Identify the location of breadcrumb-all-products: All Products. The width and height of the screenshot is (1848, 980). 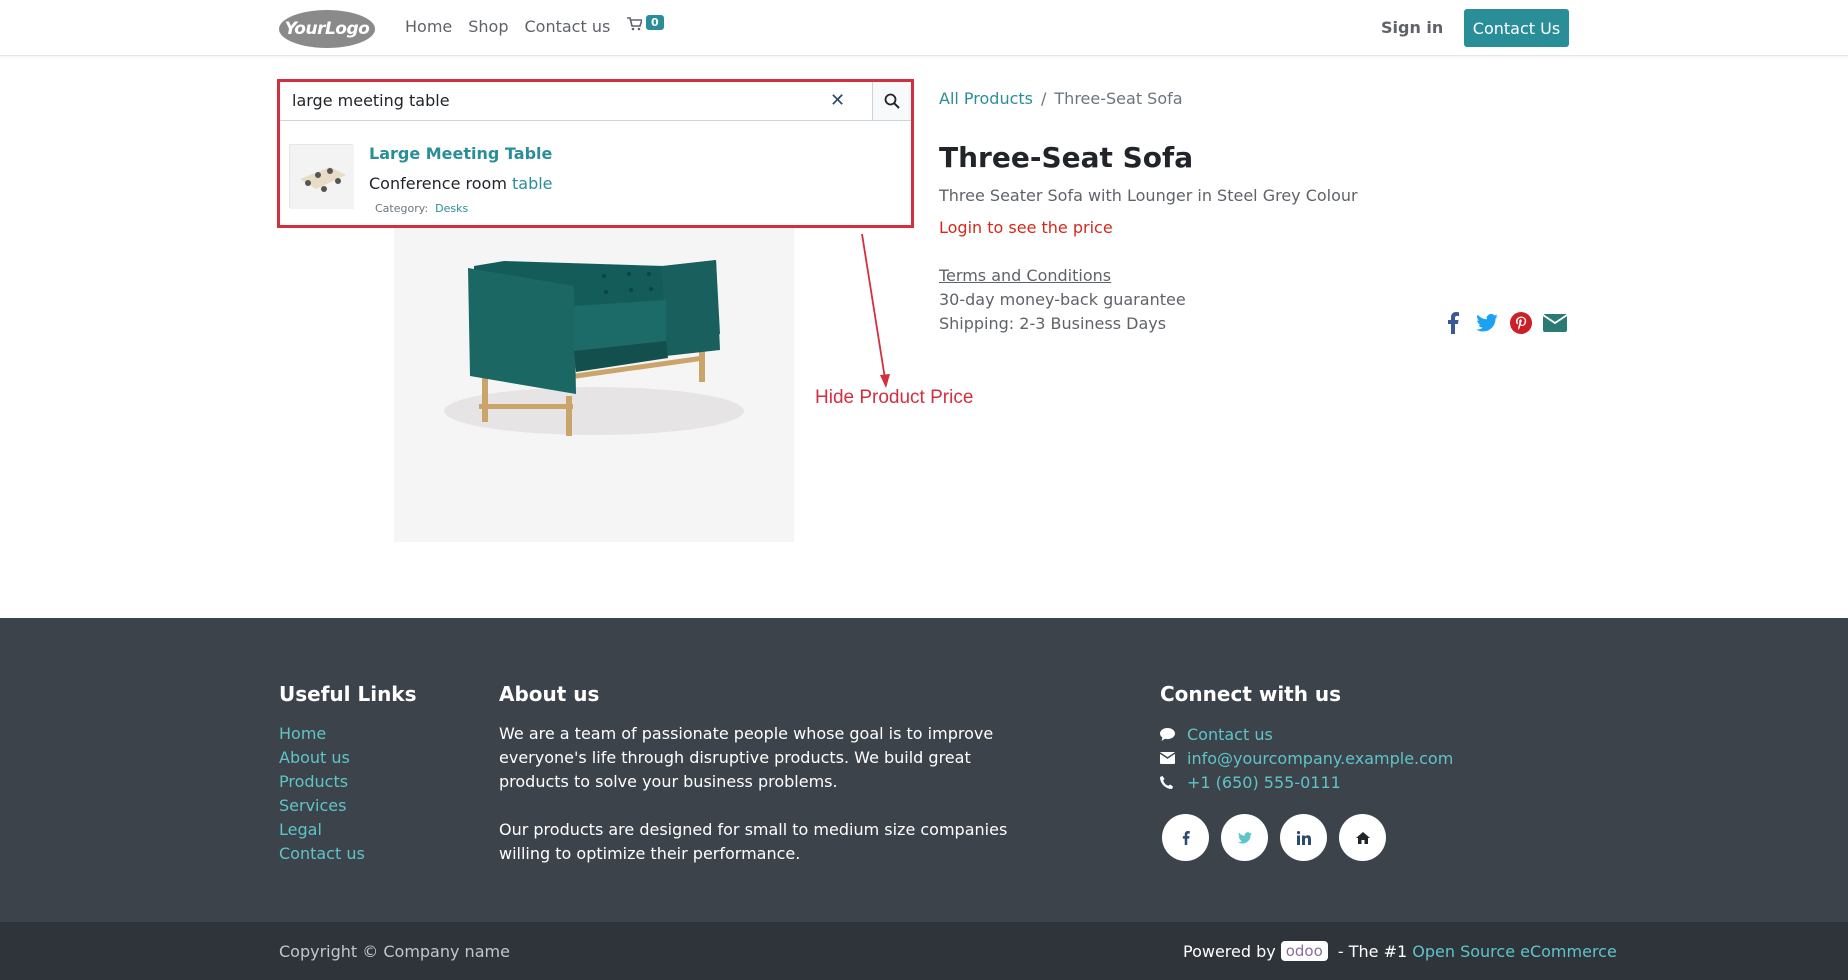
(986, 98).